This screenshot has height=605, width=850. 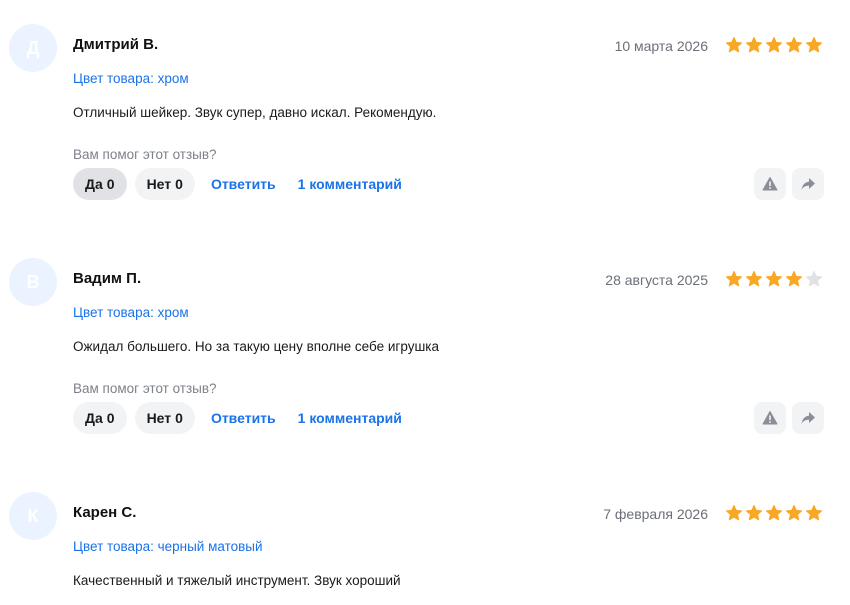 I want to click on product-variant-link: Цвет товара: черный матовый, so click(x=168, y=546).